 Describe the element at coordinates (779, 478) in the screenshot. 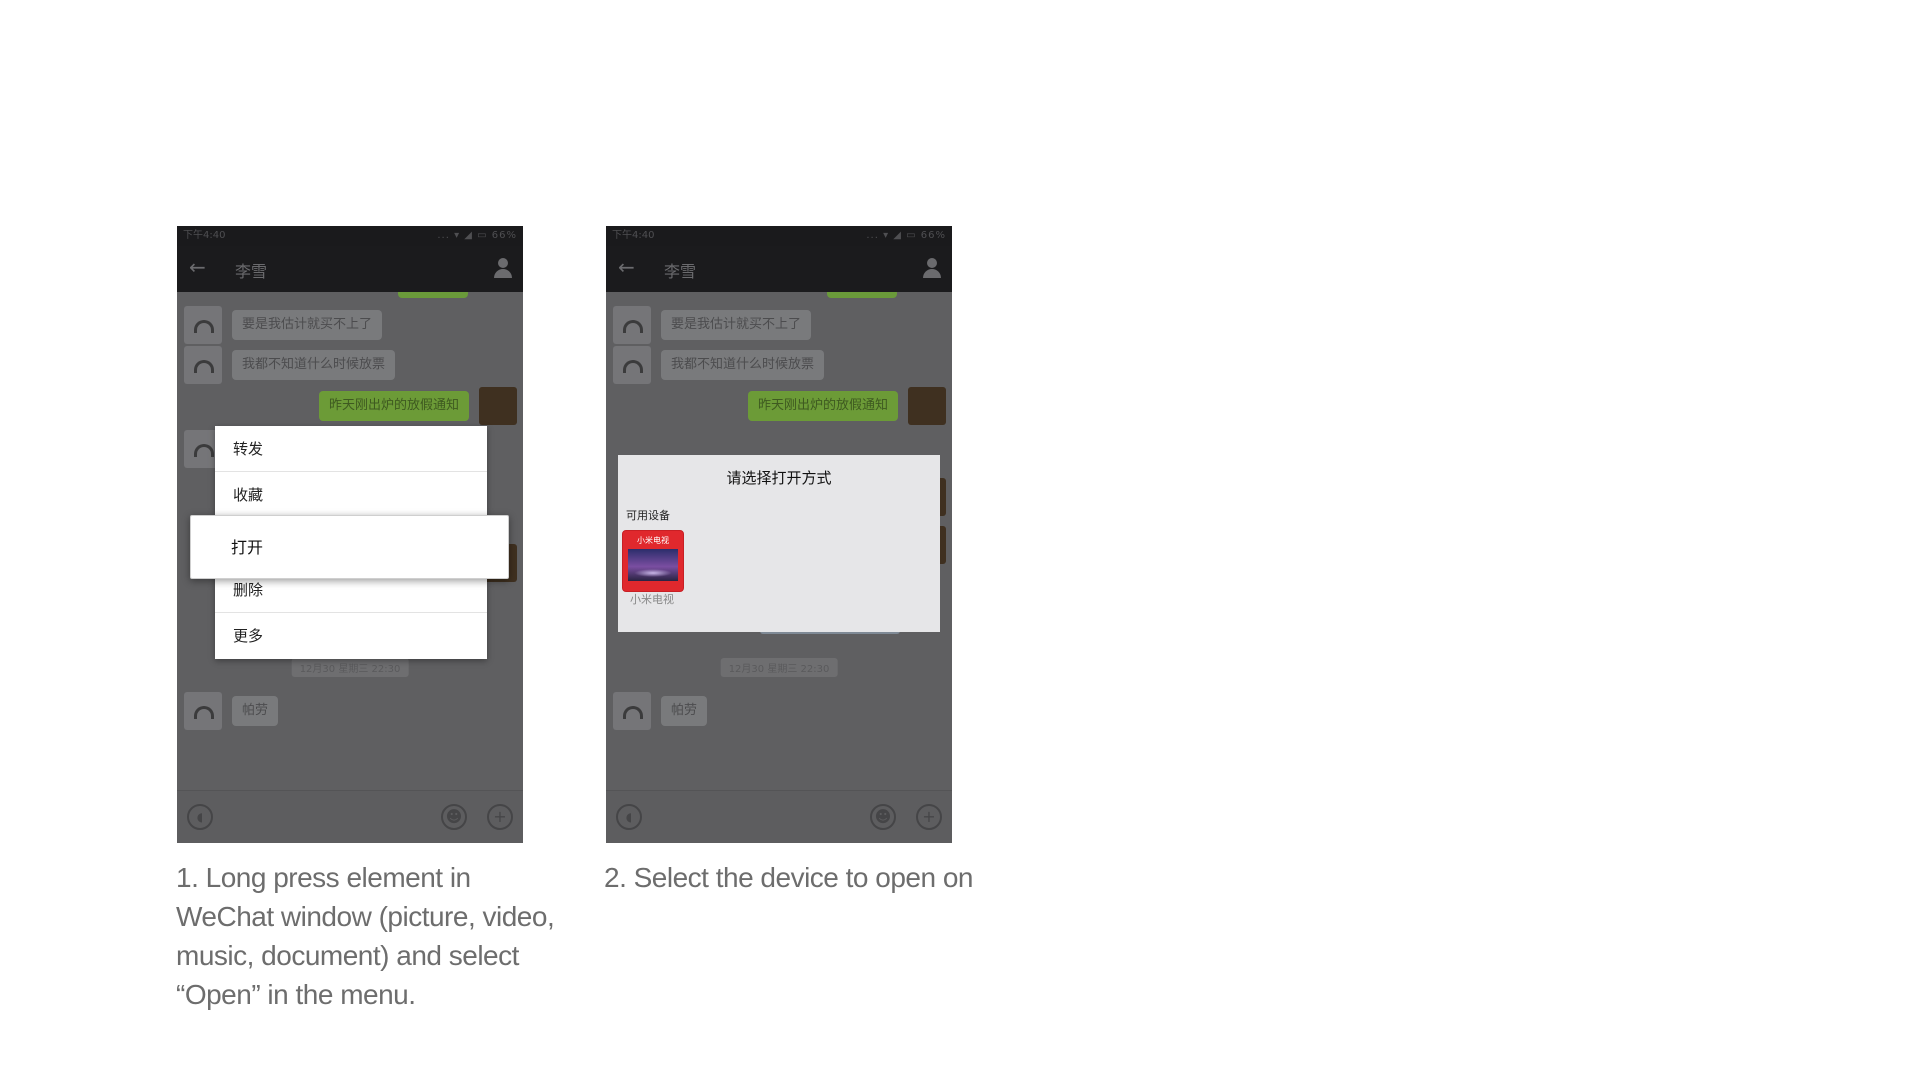

I see `dialog-title: 请选择打开方式` at that location.